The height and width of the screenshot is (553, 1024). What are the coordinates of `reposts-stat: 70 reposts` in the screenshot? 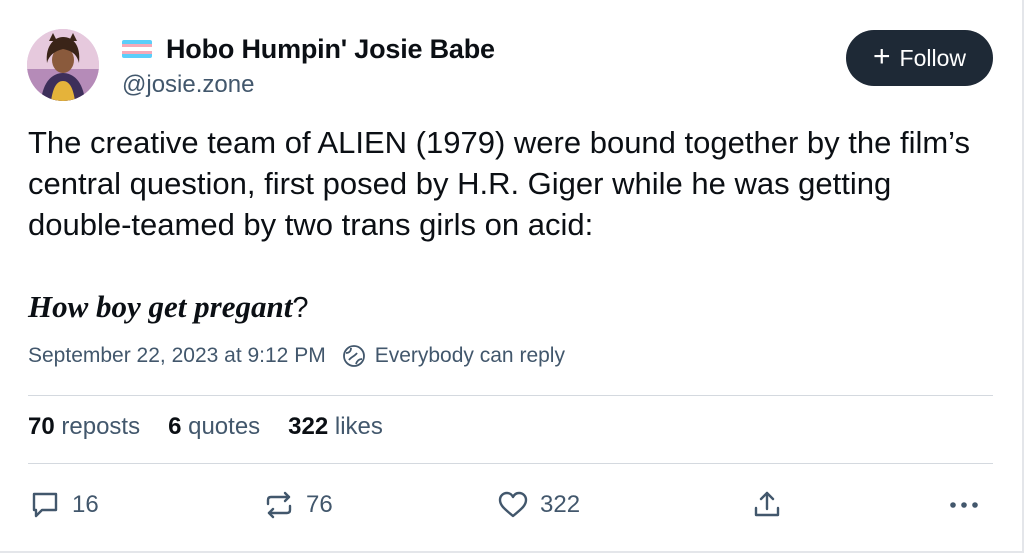 It's located at (84, 427).